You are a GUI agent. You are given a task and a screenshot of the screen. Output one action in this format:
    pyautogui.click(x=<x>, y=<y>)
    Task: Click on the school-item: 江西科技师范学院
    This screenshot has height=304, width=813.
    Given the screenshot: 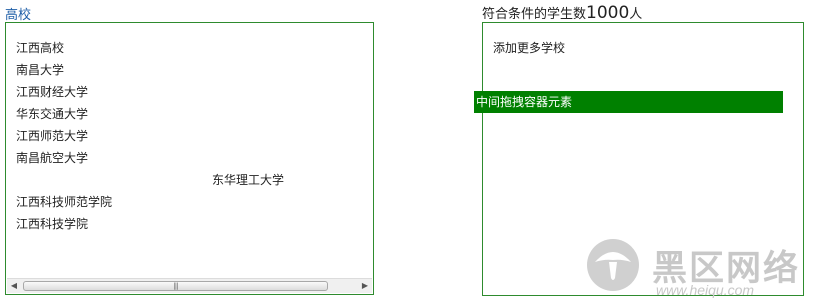 What is the action you would take?
    pyautogui.click(x=191, y=202)
    